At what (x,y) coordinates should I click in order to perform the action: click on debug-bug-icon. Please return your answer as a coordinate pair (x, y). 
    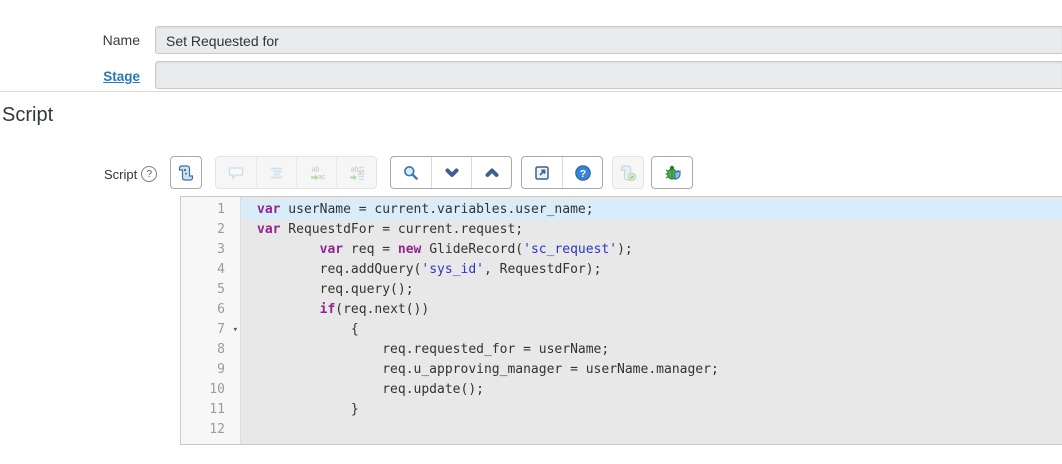
    Looking at the image, I should click on (673, 173).